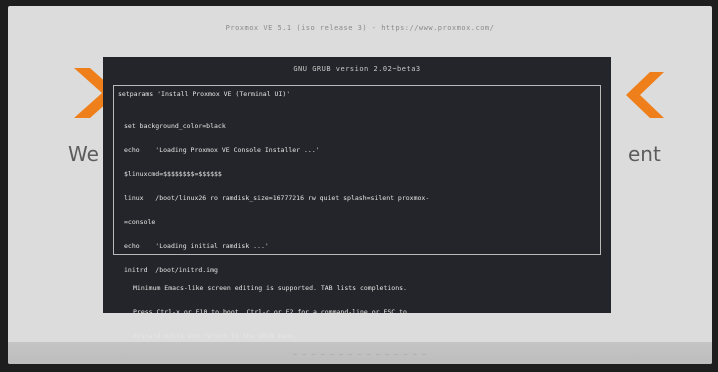 The width and height of the screenshot is (718, 372). I want to click on command-line: $linuxcmd=$$$$$$$$=$$$$$$, so click(276, 174).